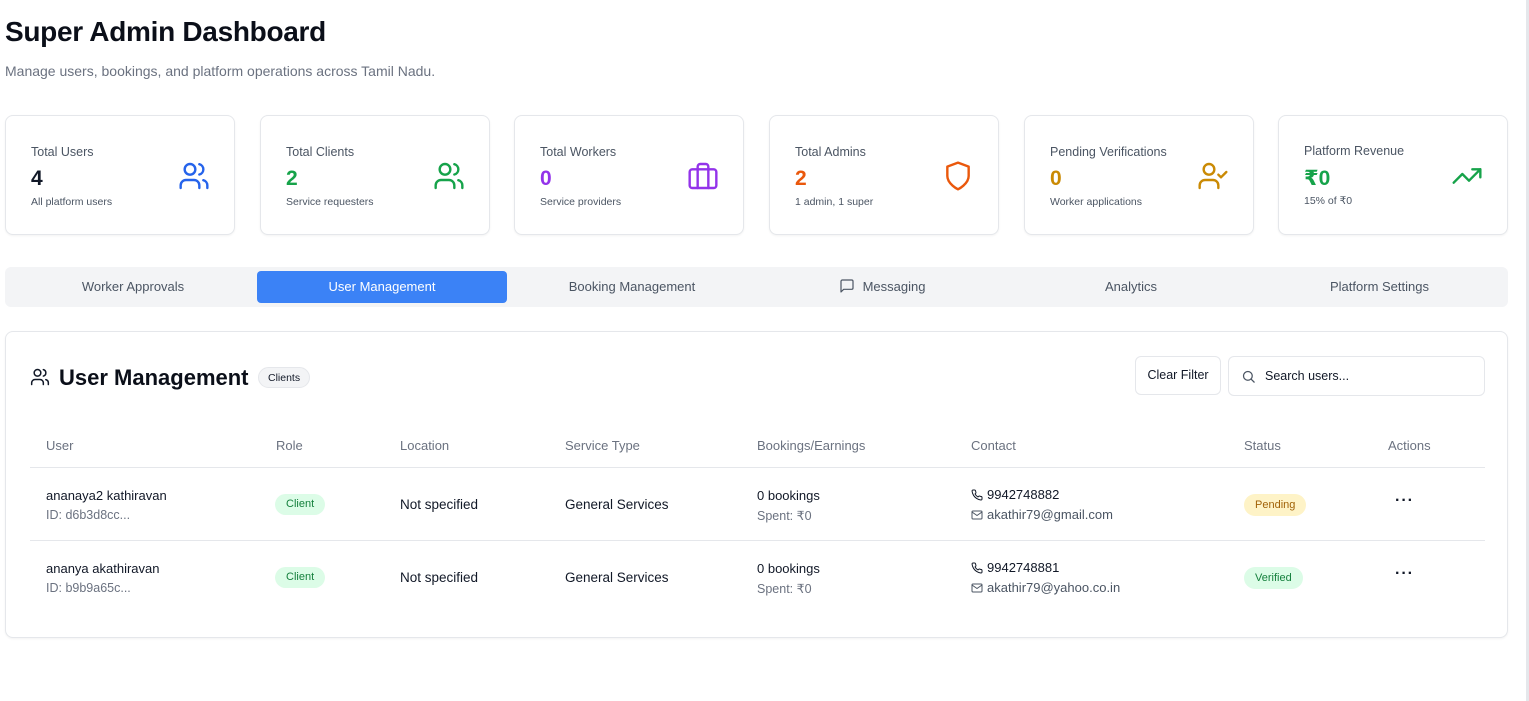 The image size is (1529, 701). I want to click on status-badge: Pending, so click(1275, 505).